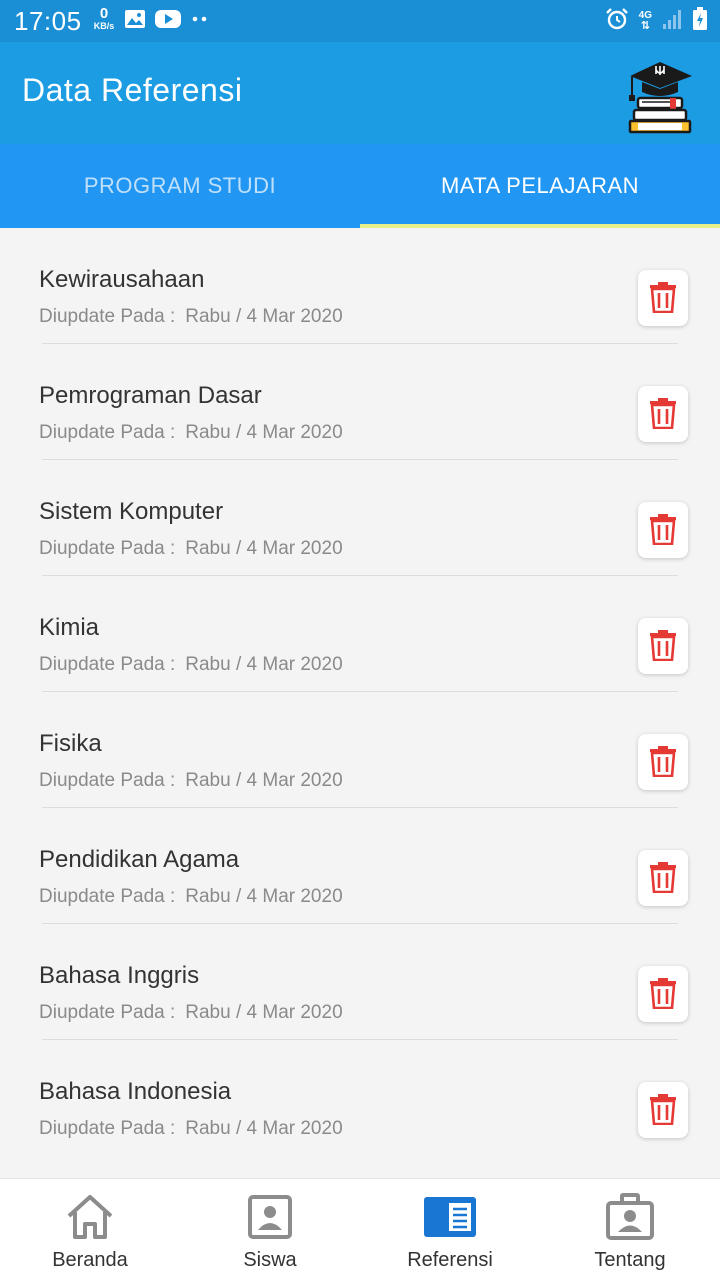 Image resolution: width=720 pixels, height=1280 pixels. Describe the element at coordinates (270, 1260) in the screenshot. I see `nav-label: Siswa` at that location.